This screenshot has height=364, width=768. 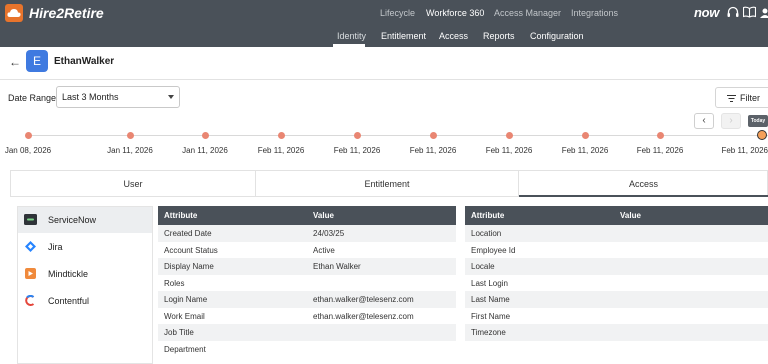 I want to click on table-row: Display Name Ethan Walker, so click(x=307, y=266).